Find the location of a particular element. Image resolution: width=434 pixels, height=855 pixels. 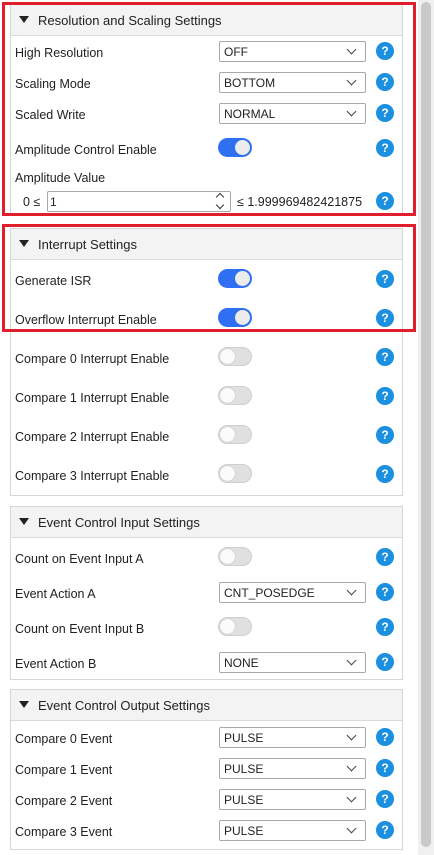

event-action-b-label: Event Action B is located at coordinates (56, 664).